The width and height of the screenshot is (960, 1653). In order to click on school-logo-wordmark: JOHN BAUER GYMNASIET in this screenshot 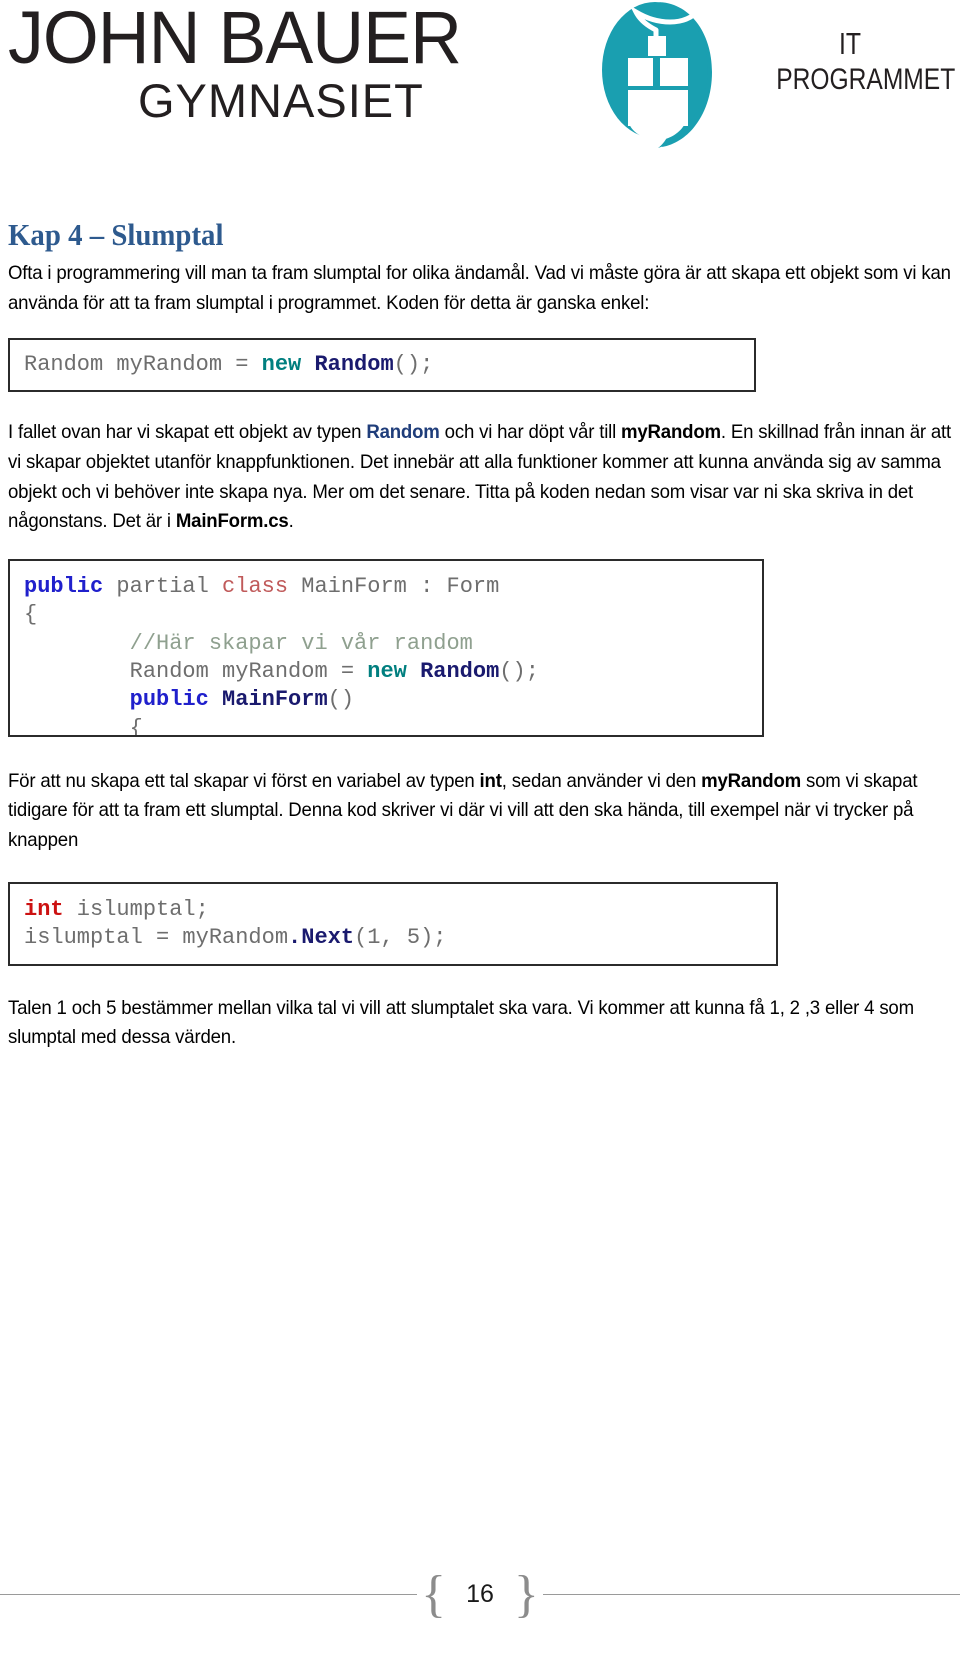, I will do `click(308, 64)`.